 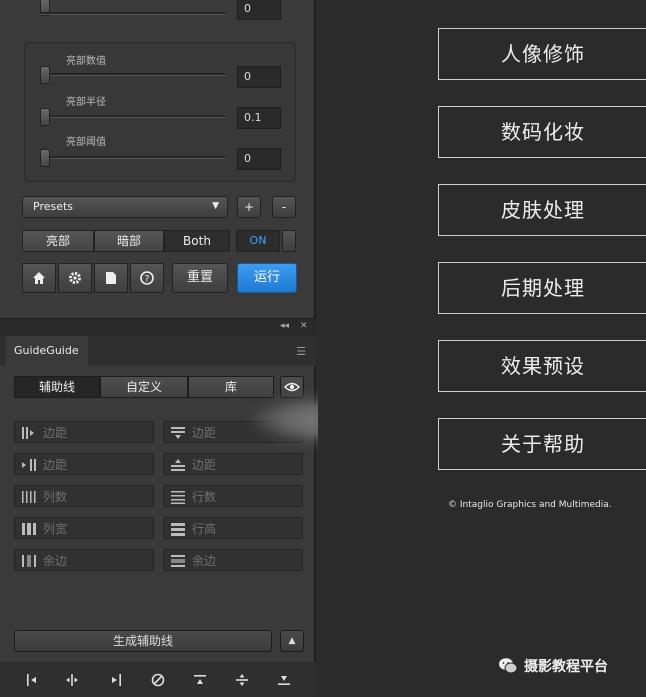 I want to click on toggle-visibility-button, so click(x=292, y=387).